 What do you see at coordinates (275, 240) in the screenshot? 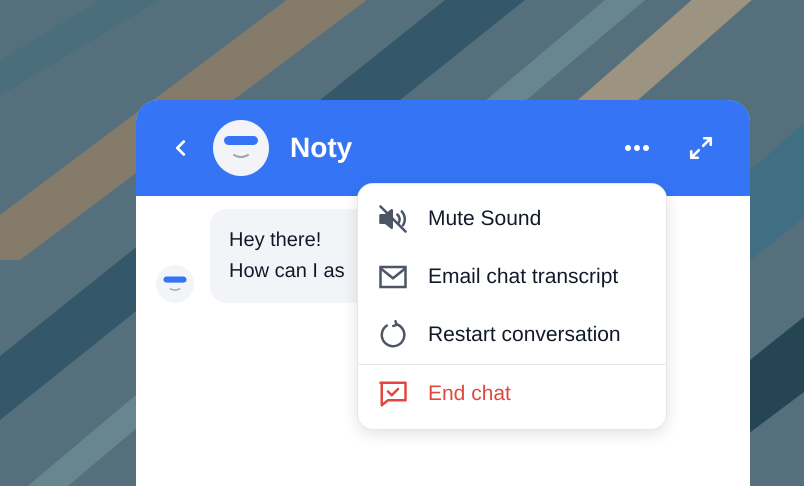
I see `message-text: Hey there!` at bounding box center [275, 240].